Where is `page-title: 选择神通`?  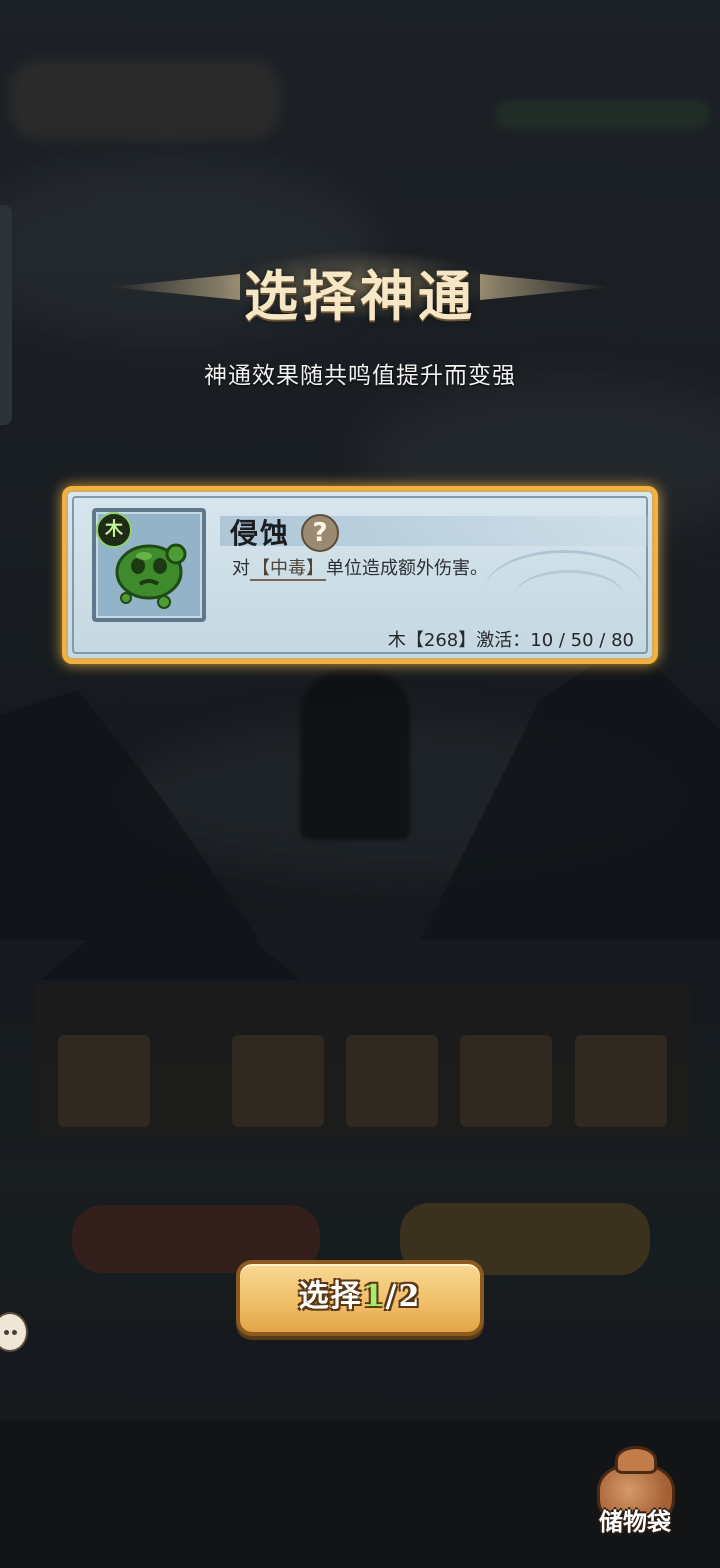 page-title: 选择神通 is located at coordinates (360, 296).